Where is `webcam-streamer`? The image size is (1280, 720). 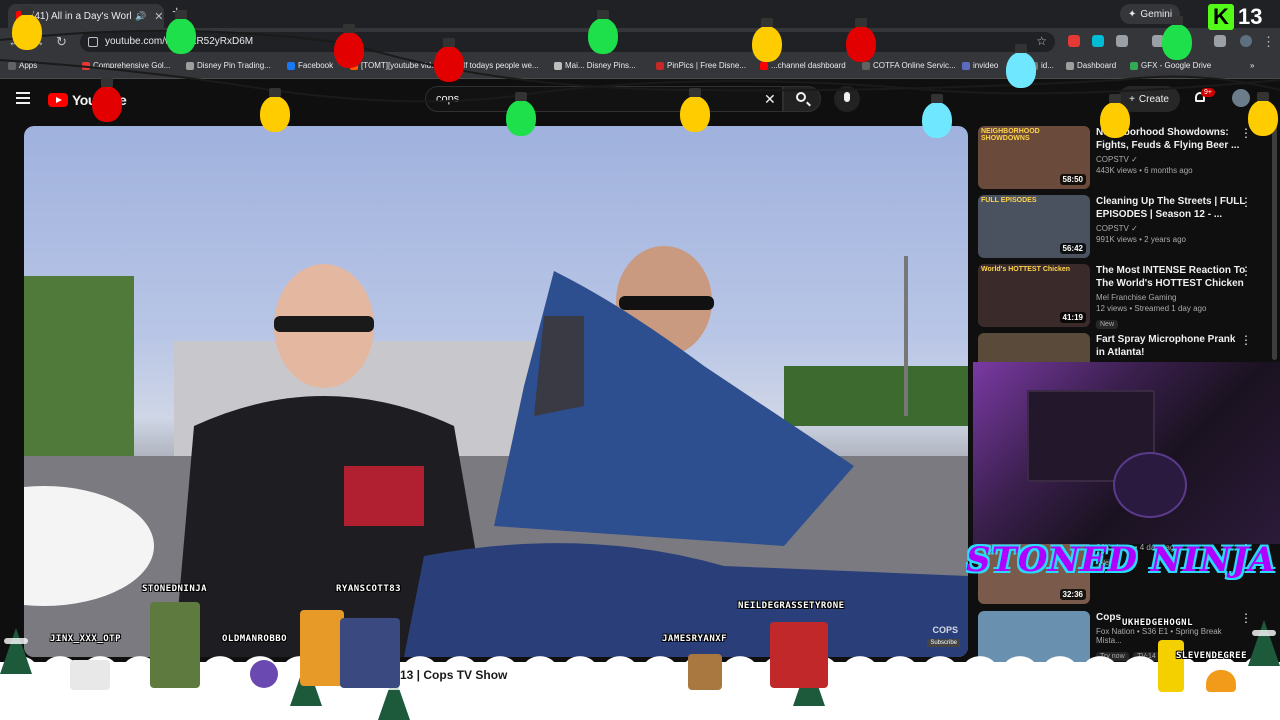 webcam-streamer is located at coordinates (1150, 485).